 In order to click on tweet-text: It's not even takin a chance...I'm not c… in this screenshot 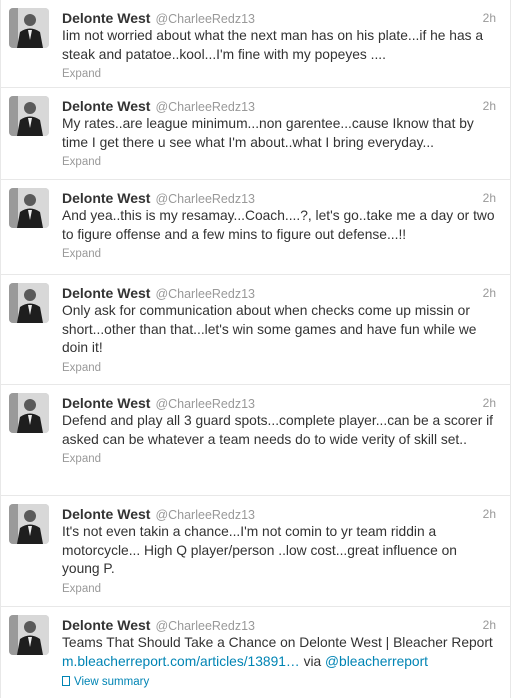, I will do `click(259, 550)`.